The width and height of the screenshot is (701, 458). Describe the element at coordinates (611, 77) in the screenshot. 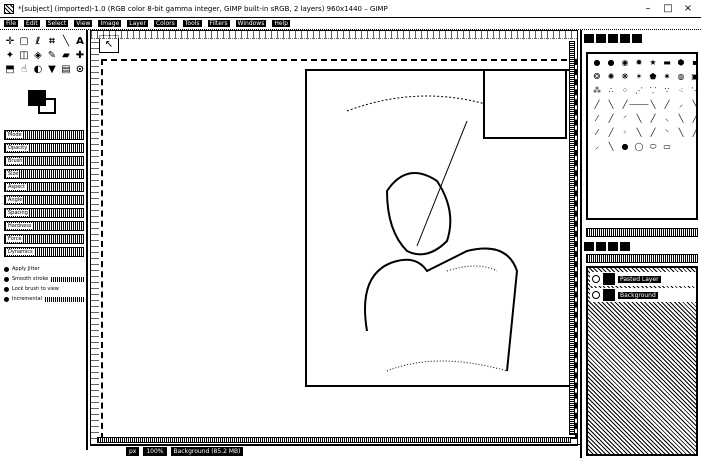

I see `brush-icon: ✺` at that location.